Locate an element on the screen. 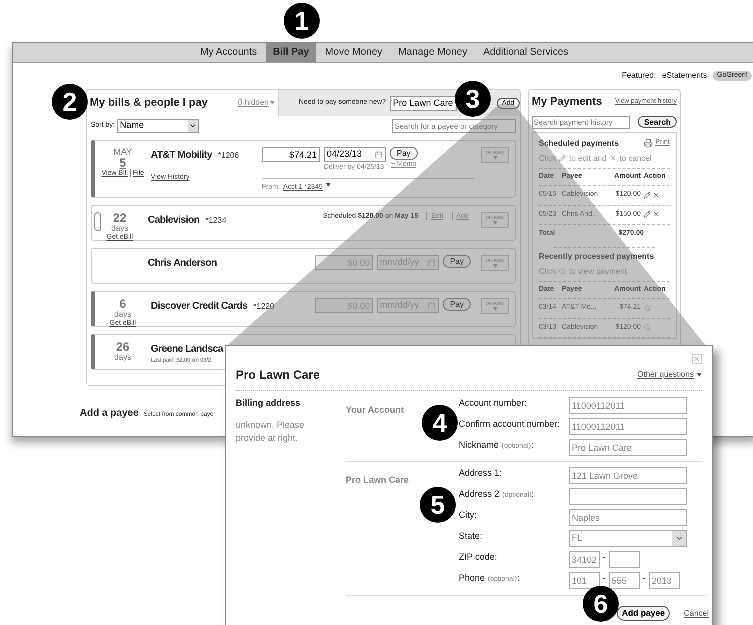 The height and width of the screenshot is (625, 753). payee-name: Chris Anderson is located at coordinates (183, 264).